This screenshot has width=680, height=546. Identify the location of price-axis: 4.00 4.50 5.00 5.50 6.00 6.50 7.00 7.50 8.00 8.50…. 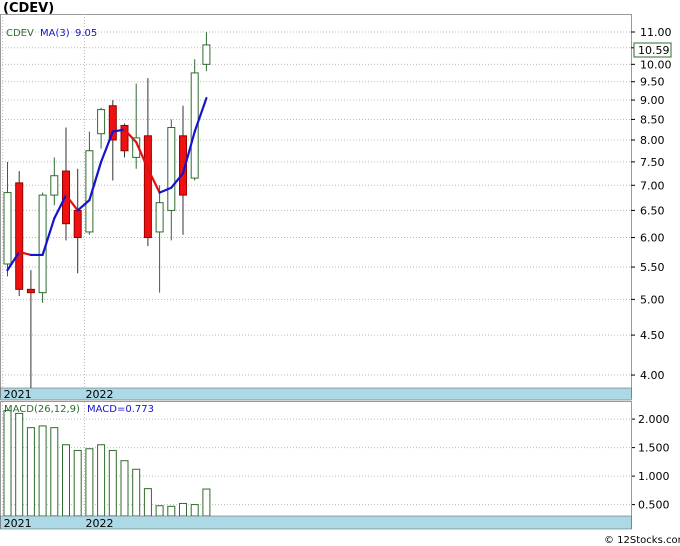
(651, 204).